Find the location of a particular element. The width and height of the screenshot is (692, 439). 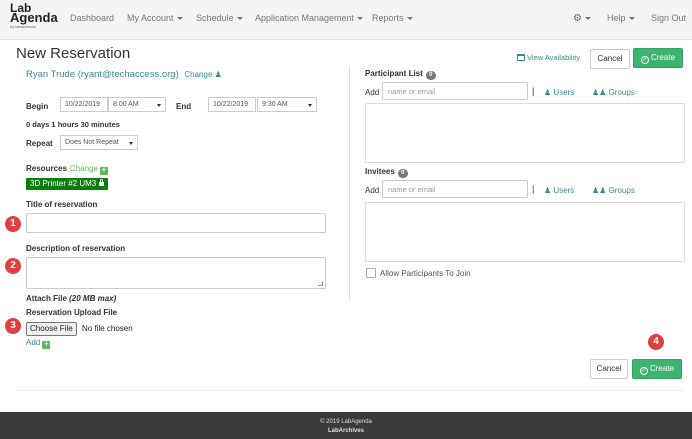

participant-add-label: Add is located at coordinates (372, 92).